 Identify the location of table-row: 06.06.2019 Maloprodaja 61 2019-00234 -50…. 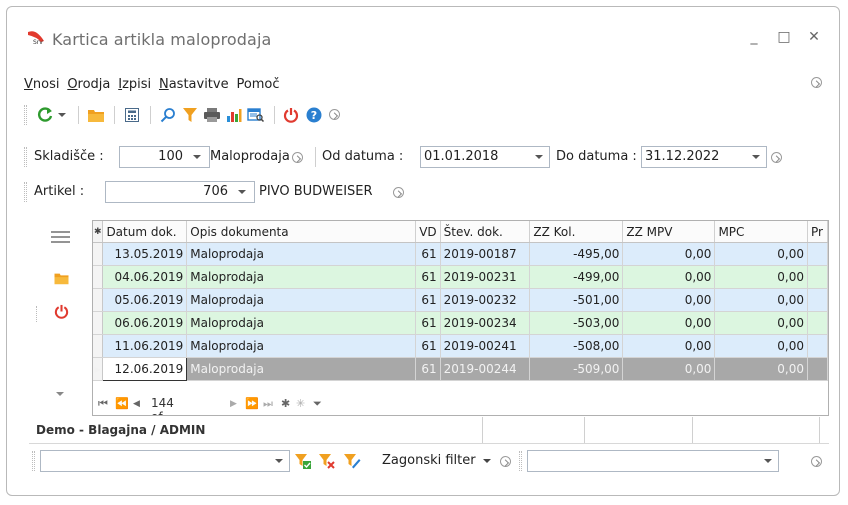
(460, 323).